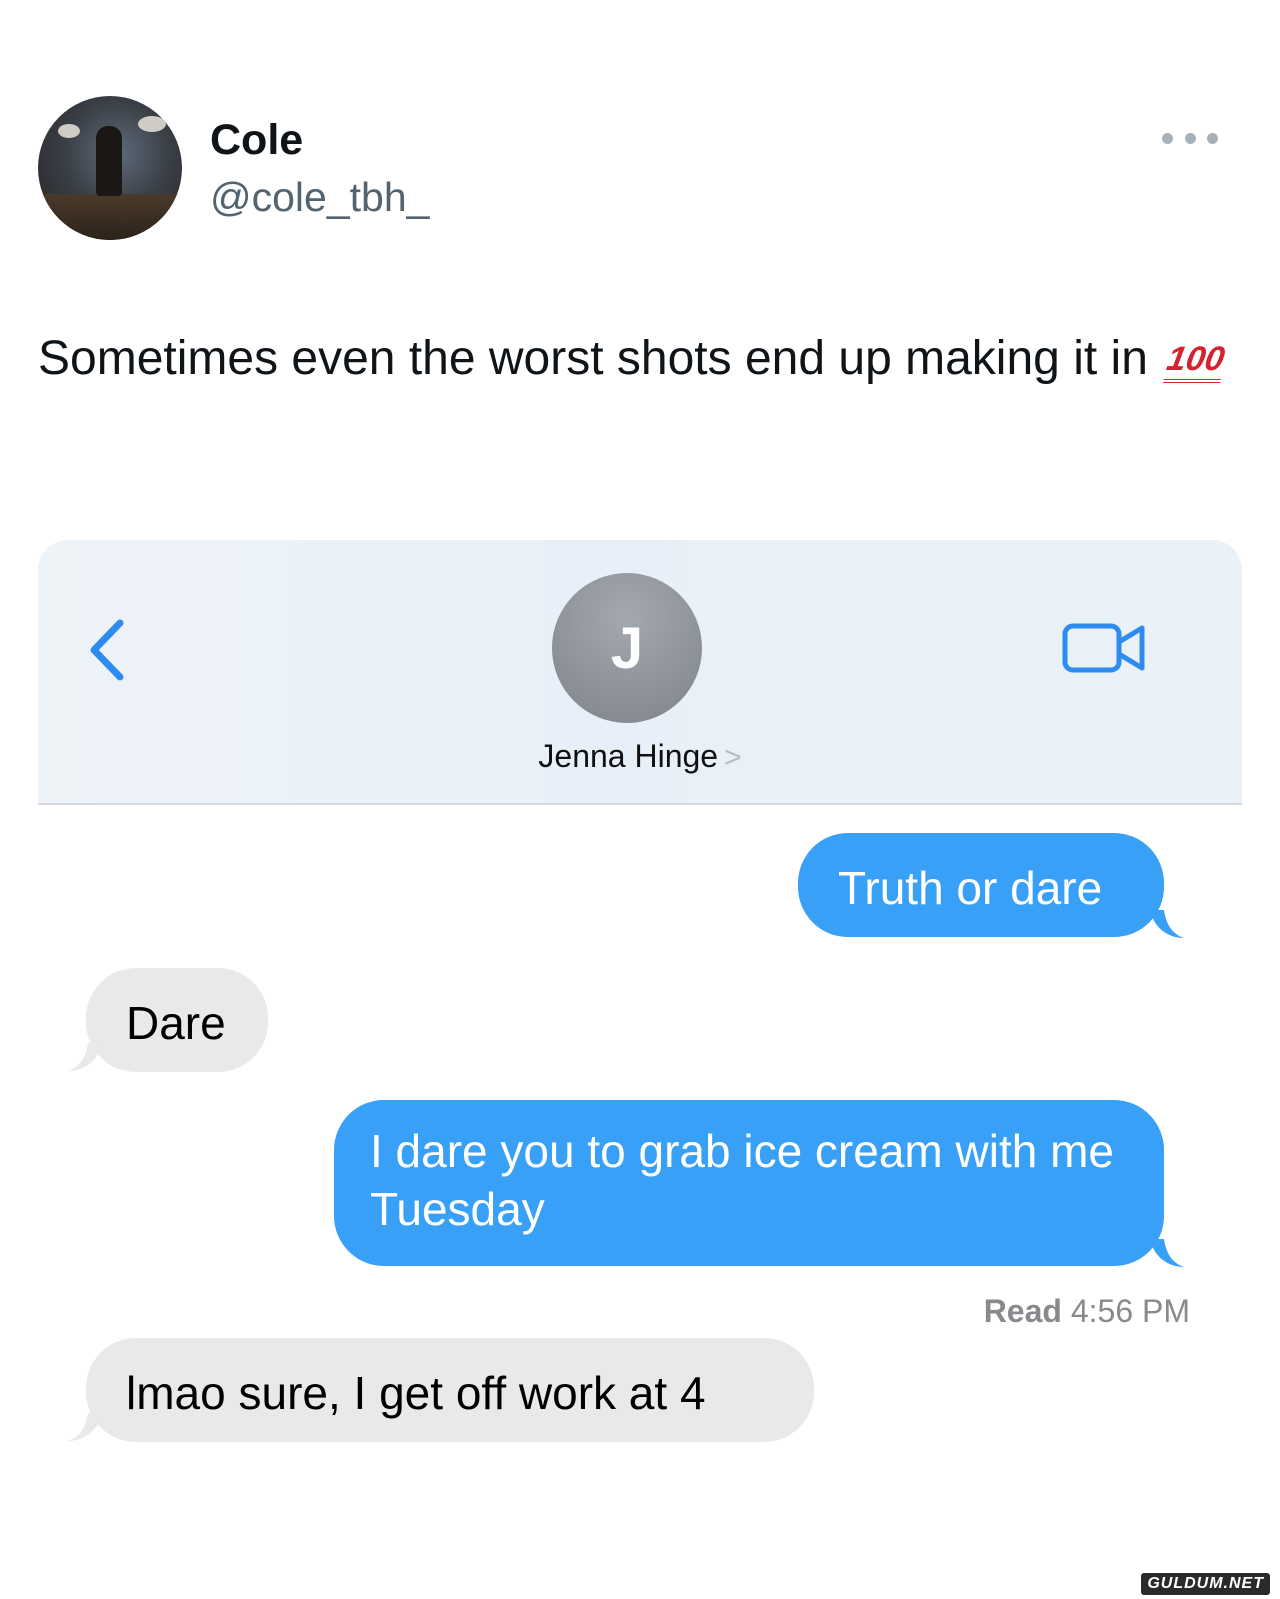  I want to click on read-receipt: Read 4:56 PM, so click(1087, 1311).